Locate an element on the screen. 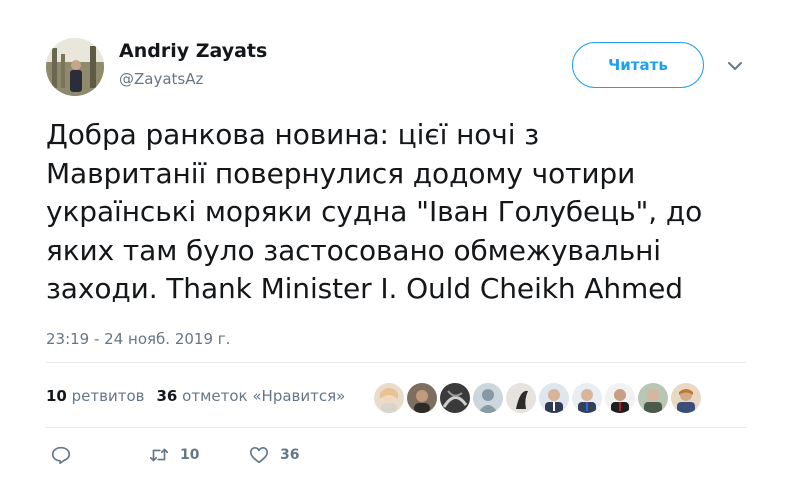  reply-icon is located at coordinates (61, 455).